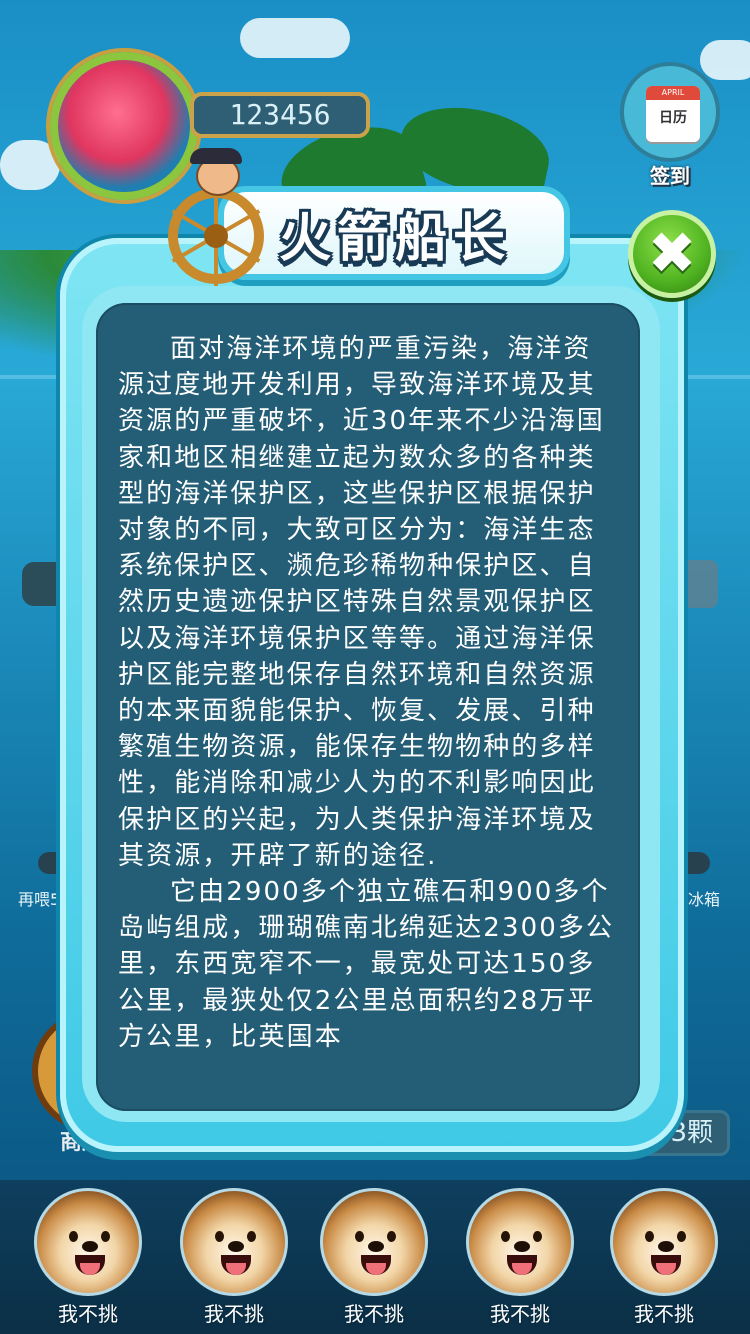 Image resolution: width=750 pixels, height=1334 pixels. I want to click on calendar-page: APRIL 日历, so click(673, 114).